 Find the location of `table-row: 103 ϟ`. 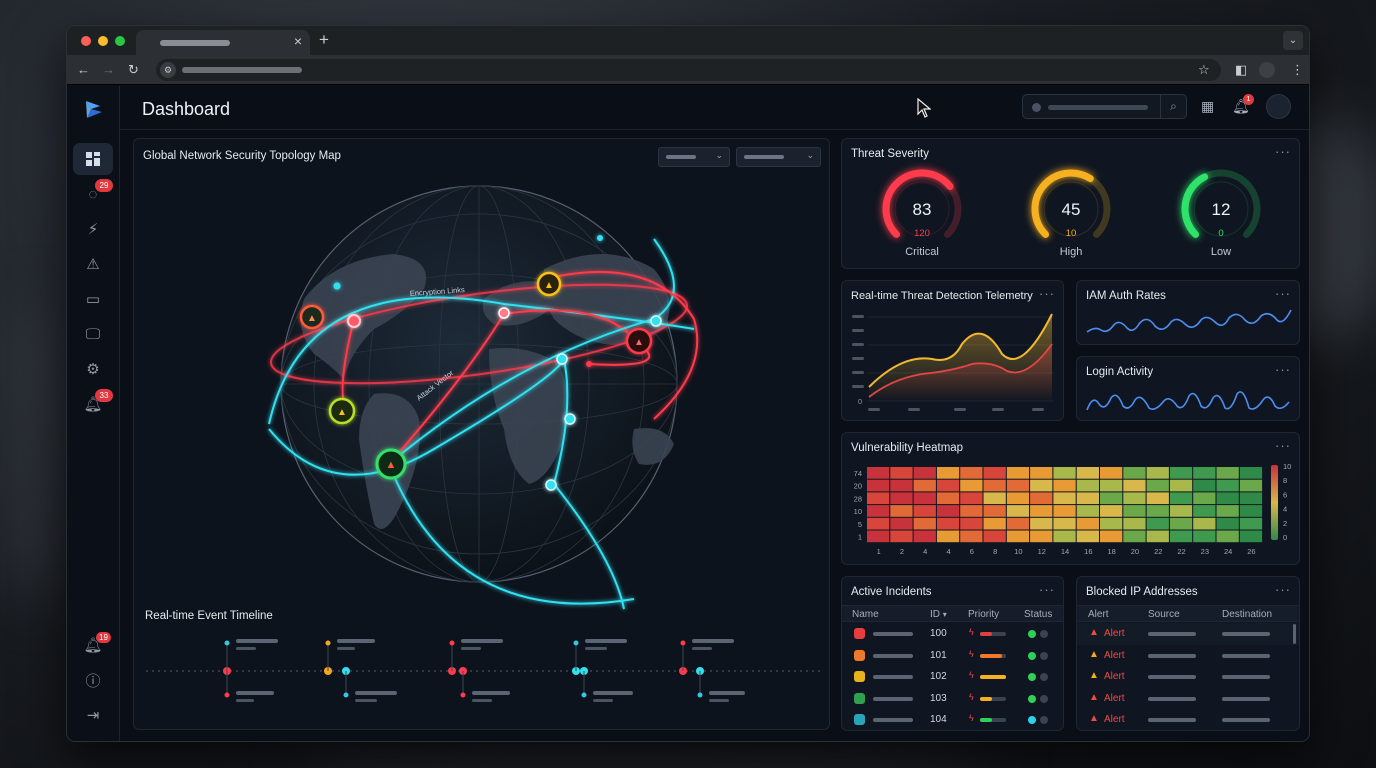

table-row: 103 ϟ is located at coordinates (952, 699).